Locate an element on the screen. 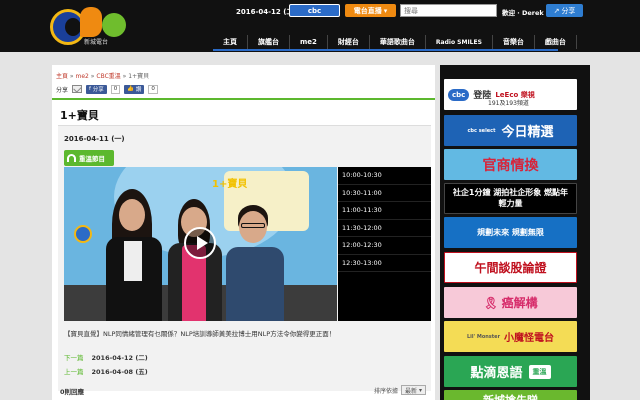 This screenshot has height=400, width=640. banner-text: 新城搶先睇 is located at coordinates (510, 396).